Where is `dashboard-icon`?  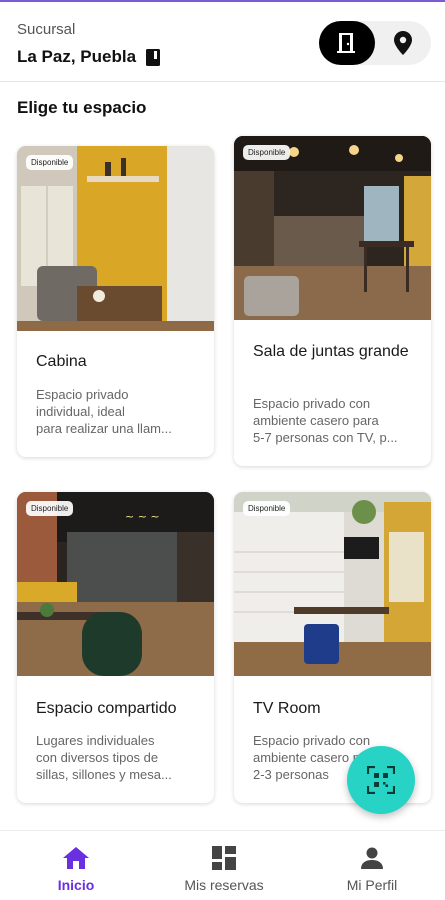 dashboard-icon is located at coordinates (224, 858).